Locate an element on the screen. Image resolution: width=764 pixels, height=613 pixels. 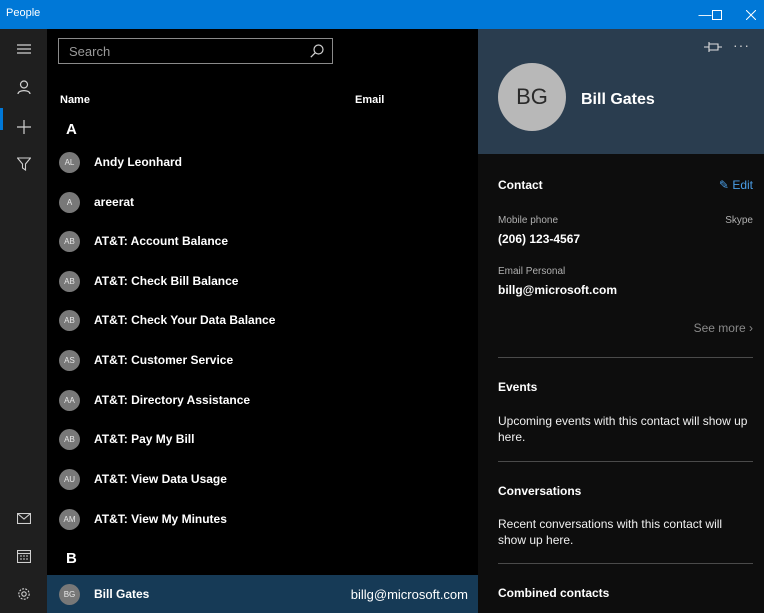
contact-row-selected: BG Bill Gates billg@microsoft.com is located at coordinates (262, 594).